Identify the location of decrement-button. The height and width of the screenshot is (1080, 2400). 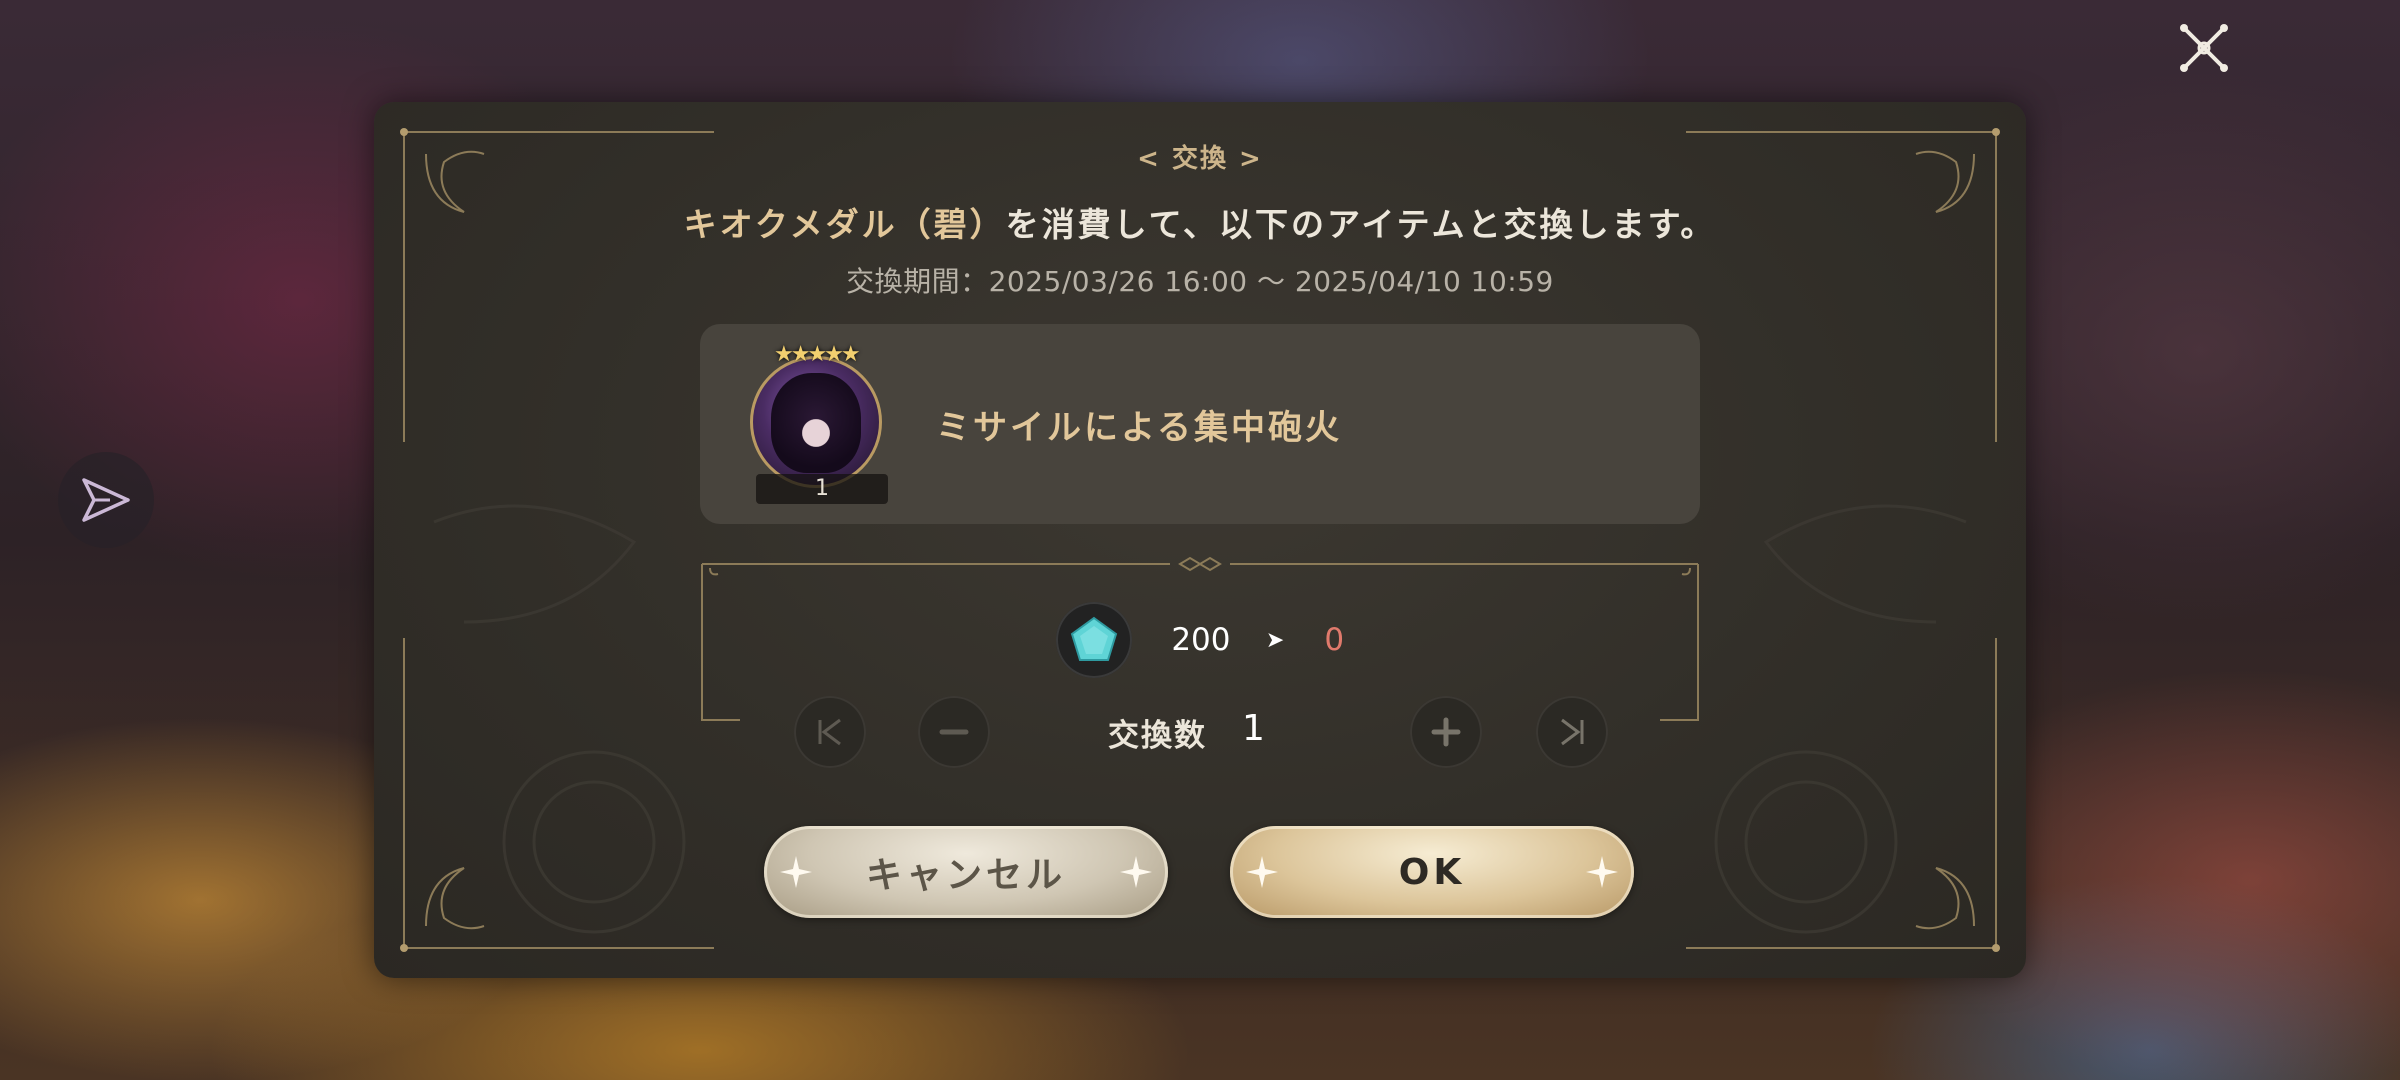
(954, 732).